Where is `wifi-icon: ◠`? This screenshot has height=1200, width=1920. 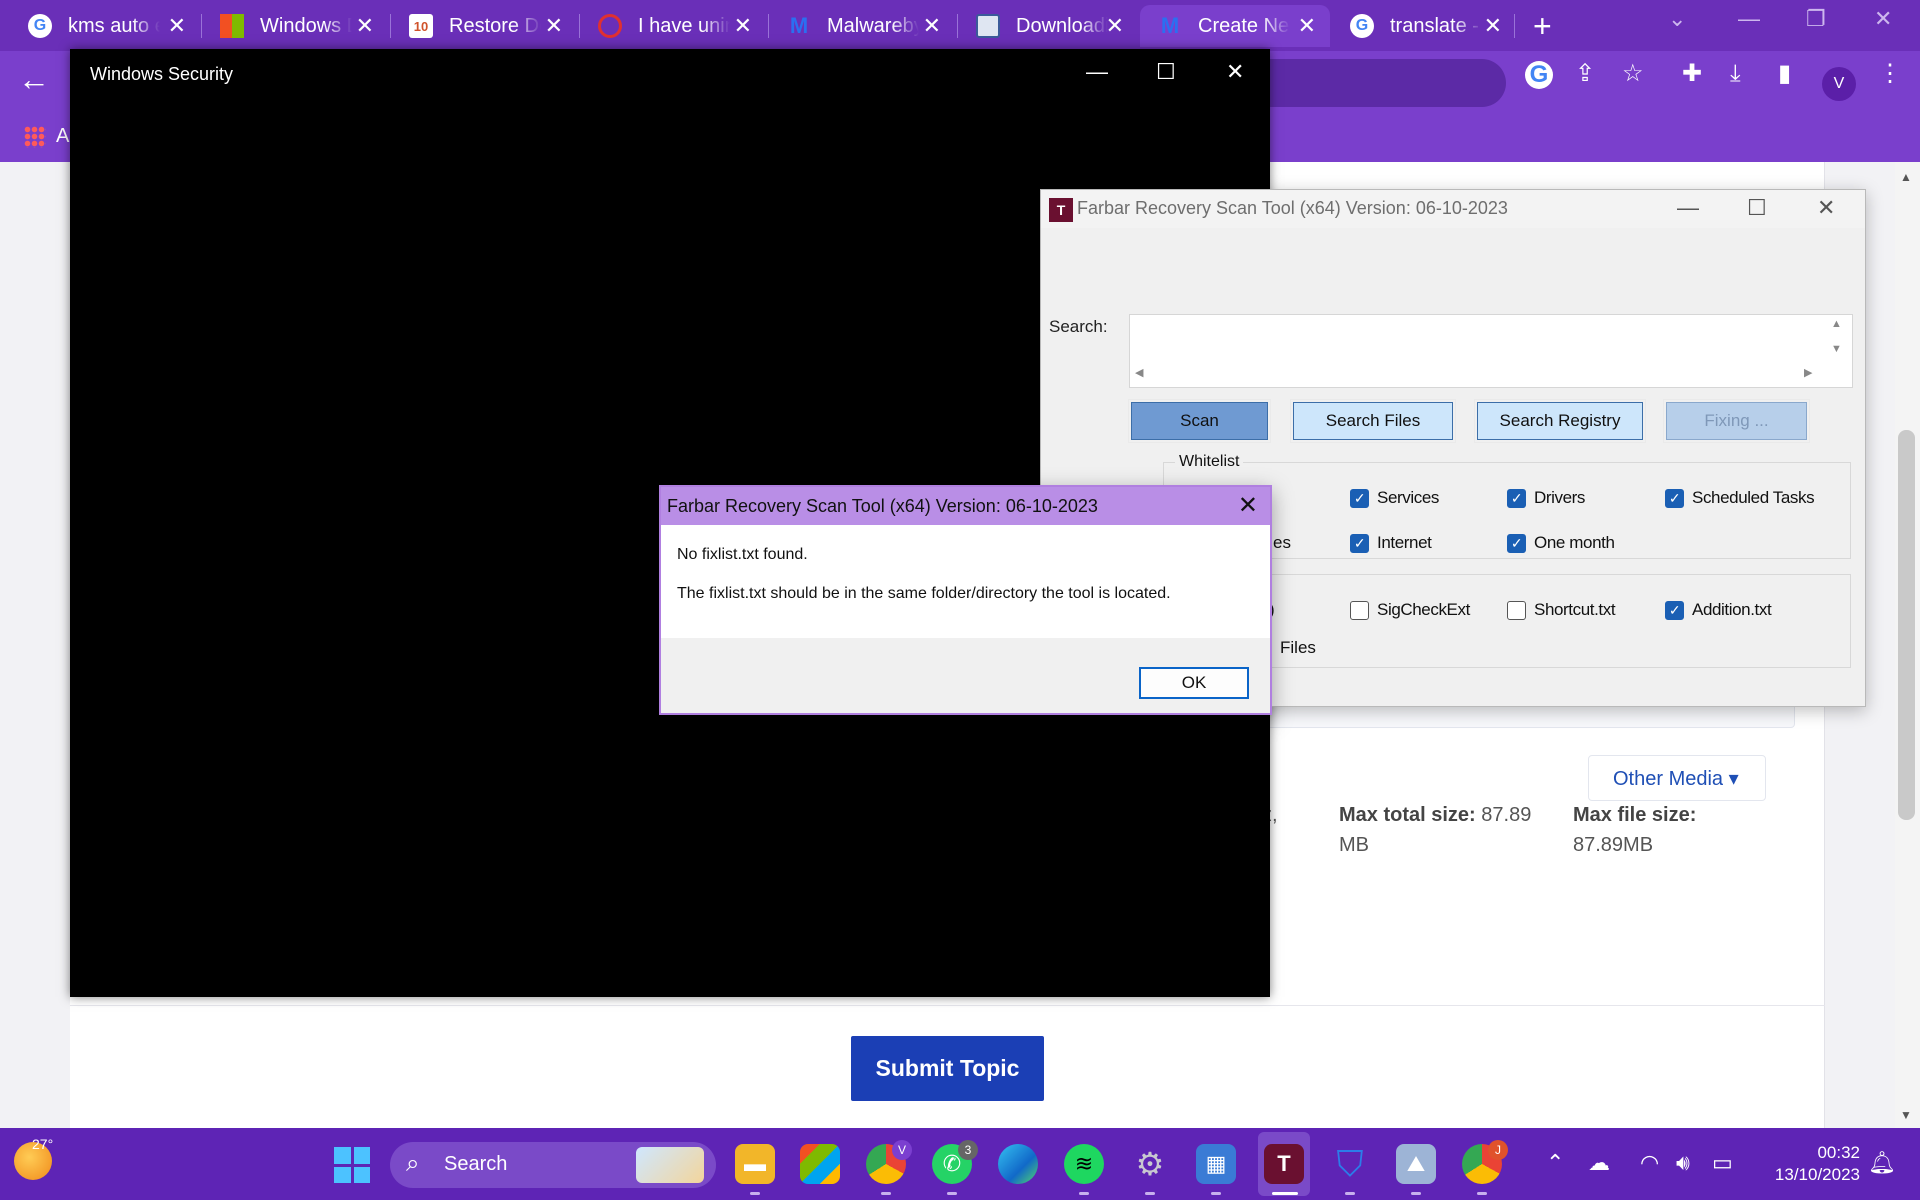
wifi-icon: ◠ is located at coordinates (1649, 1163).